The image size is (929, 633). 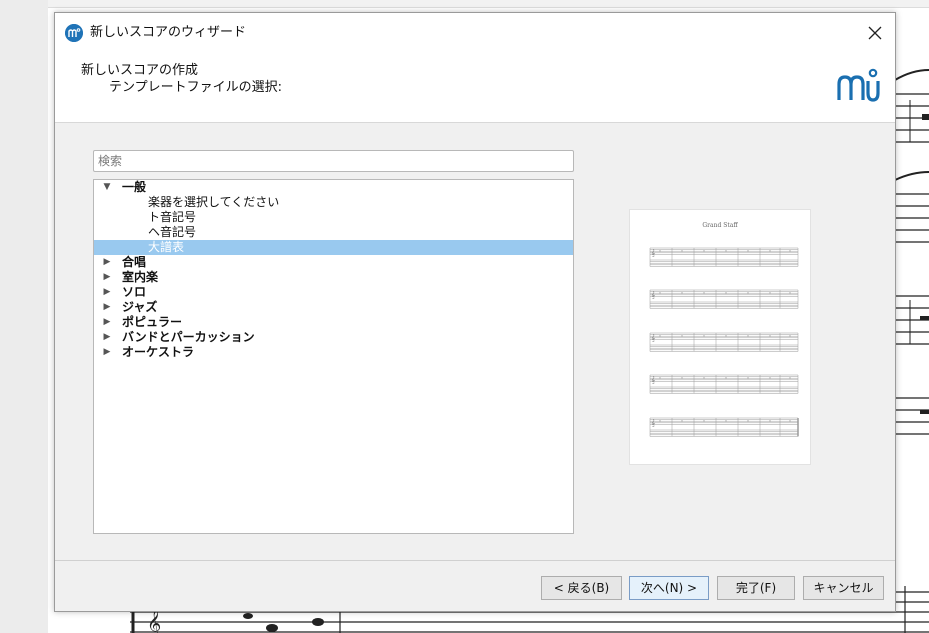 I want to click on tree-category-jazz: ▶ ジャズ, so click(x=333, y=307).